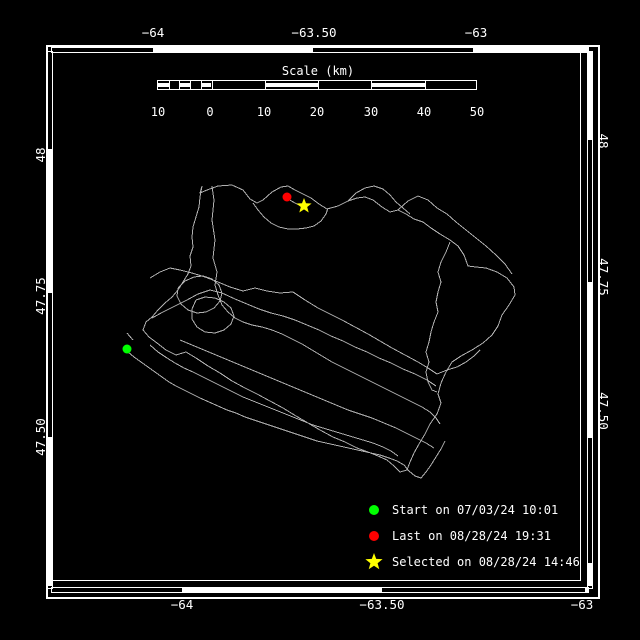  What do you see at coordinates (603, 277) in the screenshot?
I see `axis-label-right: 47.75` at bounding box center [603, 277].